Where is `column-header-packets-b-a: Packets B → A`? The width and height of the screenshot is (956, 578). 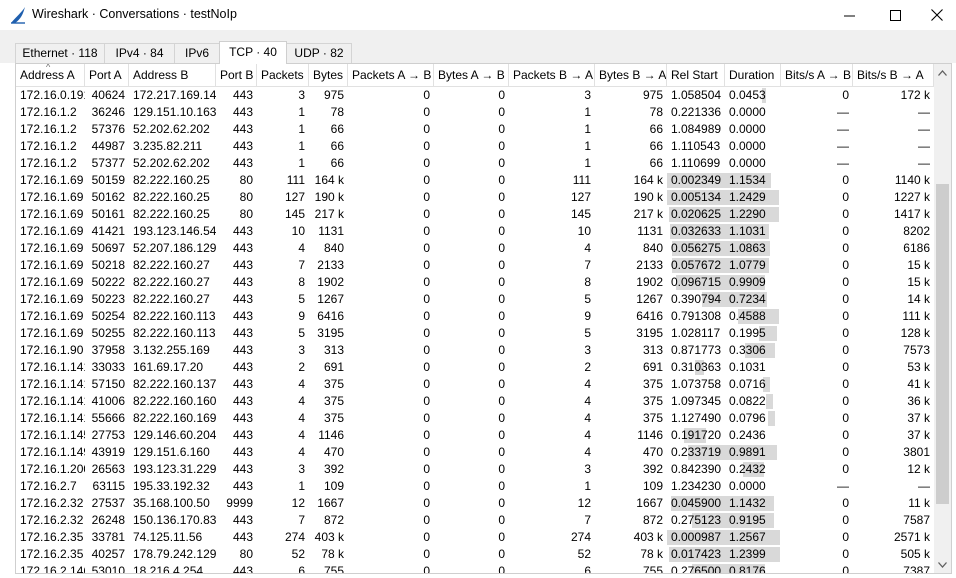
column-header-packets-b-a: Packets B → A is located at coordinates (552, 75).